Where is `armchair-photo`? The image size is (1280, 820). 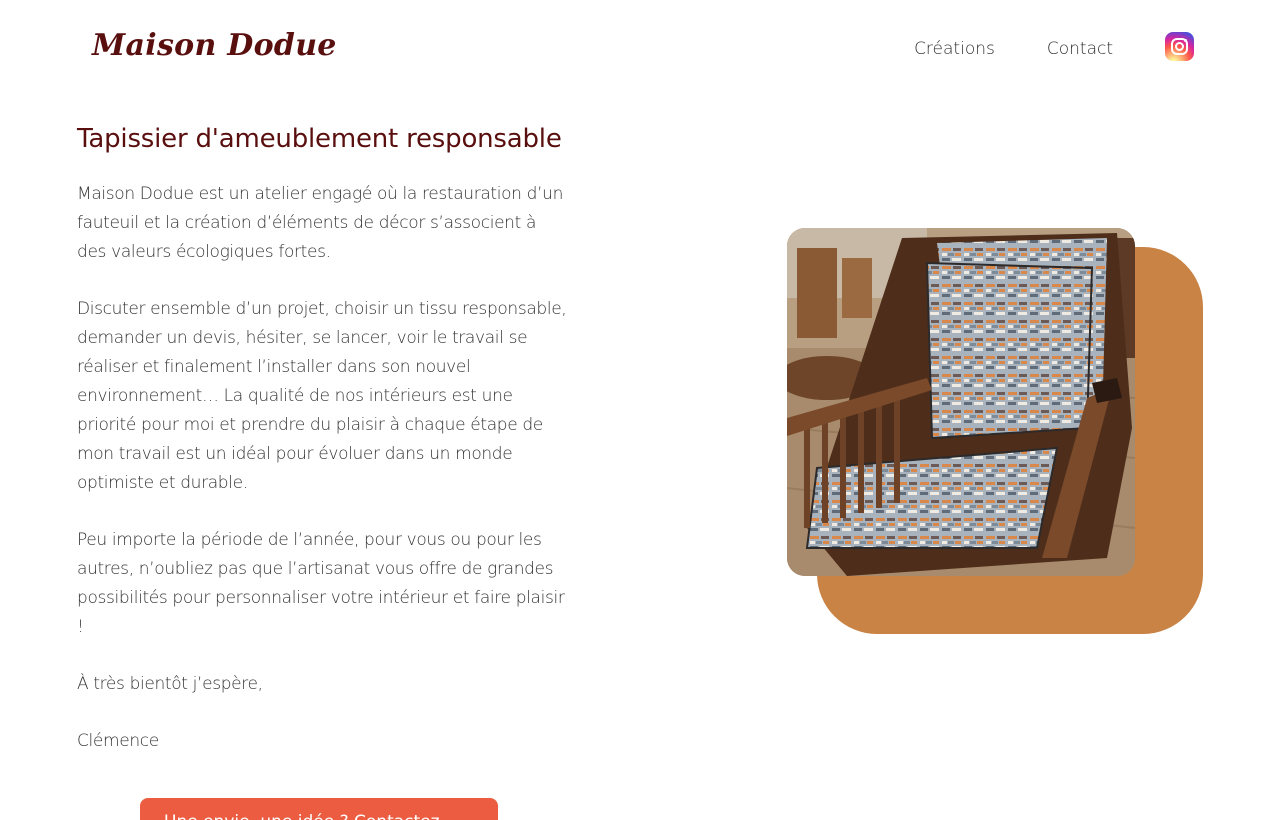 armchair-photo is located at coordinates (961, 402).